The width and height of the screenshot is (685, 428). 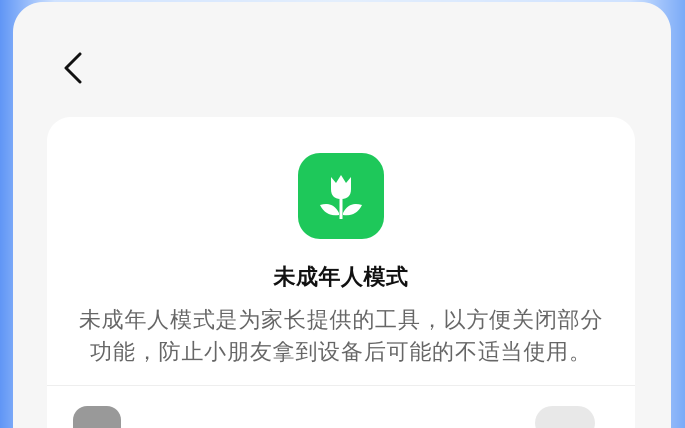 I want to click on page-title: 未成年人模式, so click(x=341, y=278).